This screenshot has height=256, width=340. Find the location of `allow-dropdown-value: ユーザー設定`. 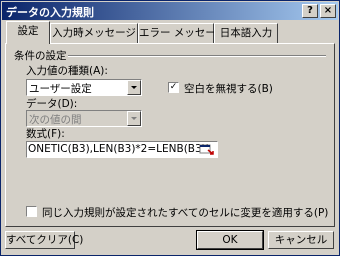

allow-dropdown-value: ユーザー設定 is located at coordinates (60, 89).